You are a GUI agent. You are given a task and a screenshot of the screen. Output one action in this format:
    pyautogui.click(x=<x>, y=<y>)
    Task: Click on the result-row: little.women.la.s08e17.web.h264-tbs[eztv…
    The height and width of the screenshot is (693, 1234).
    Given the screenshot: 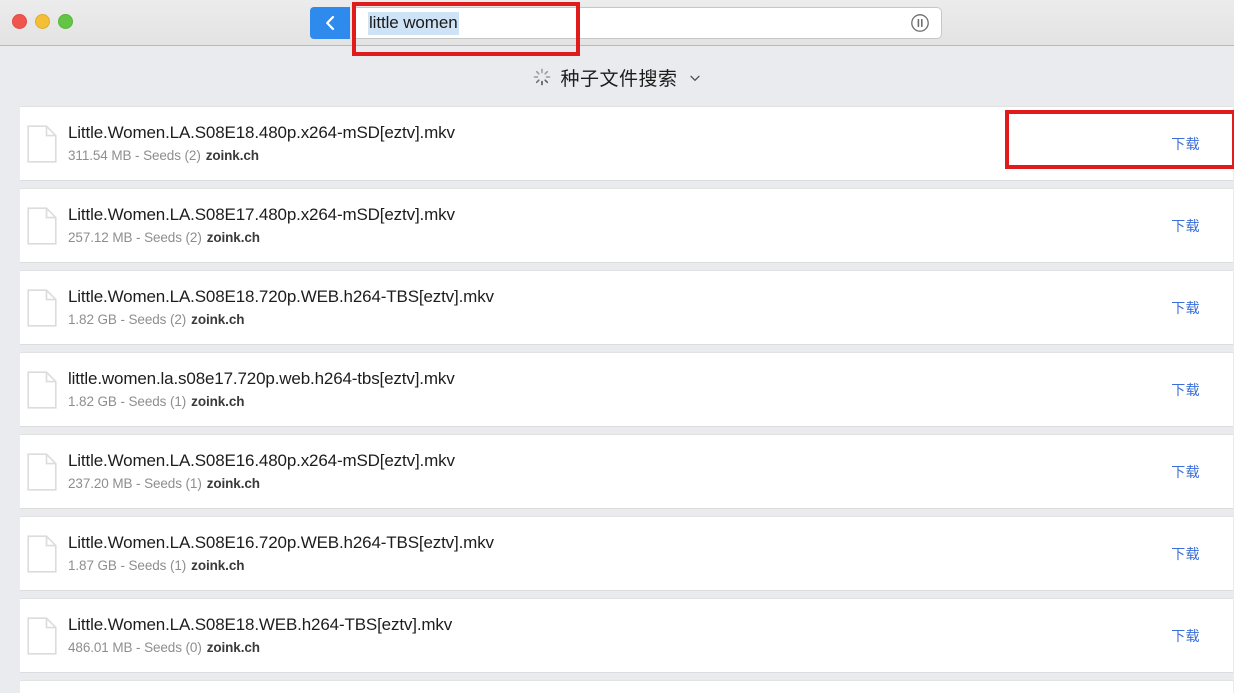 What is the action you would take?
    pyautogui.click(x=617, y=686)
    